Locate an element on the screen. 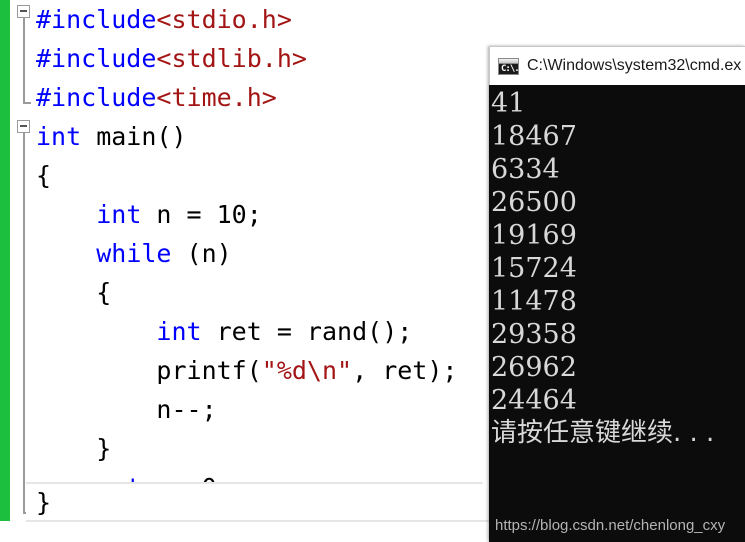 This screenshot has width=745, height=542. console-output-line: 24464 is located at coordinates (534, 400).